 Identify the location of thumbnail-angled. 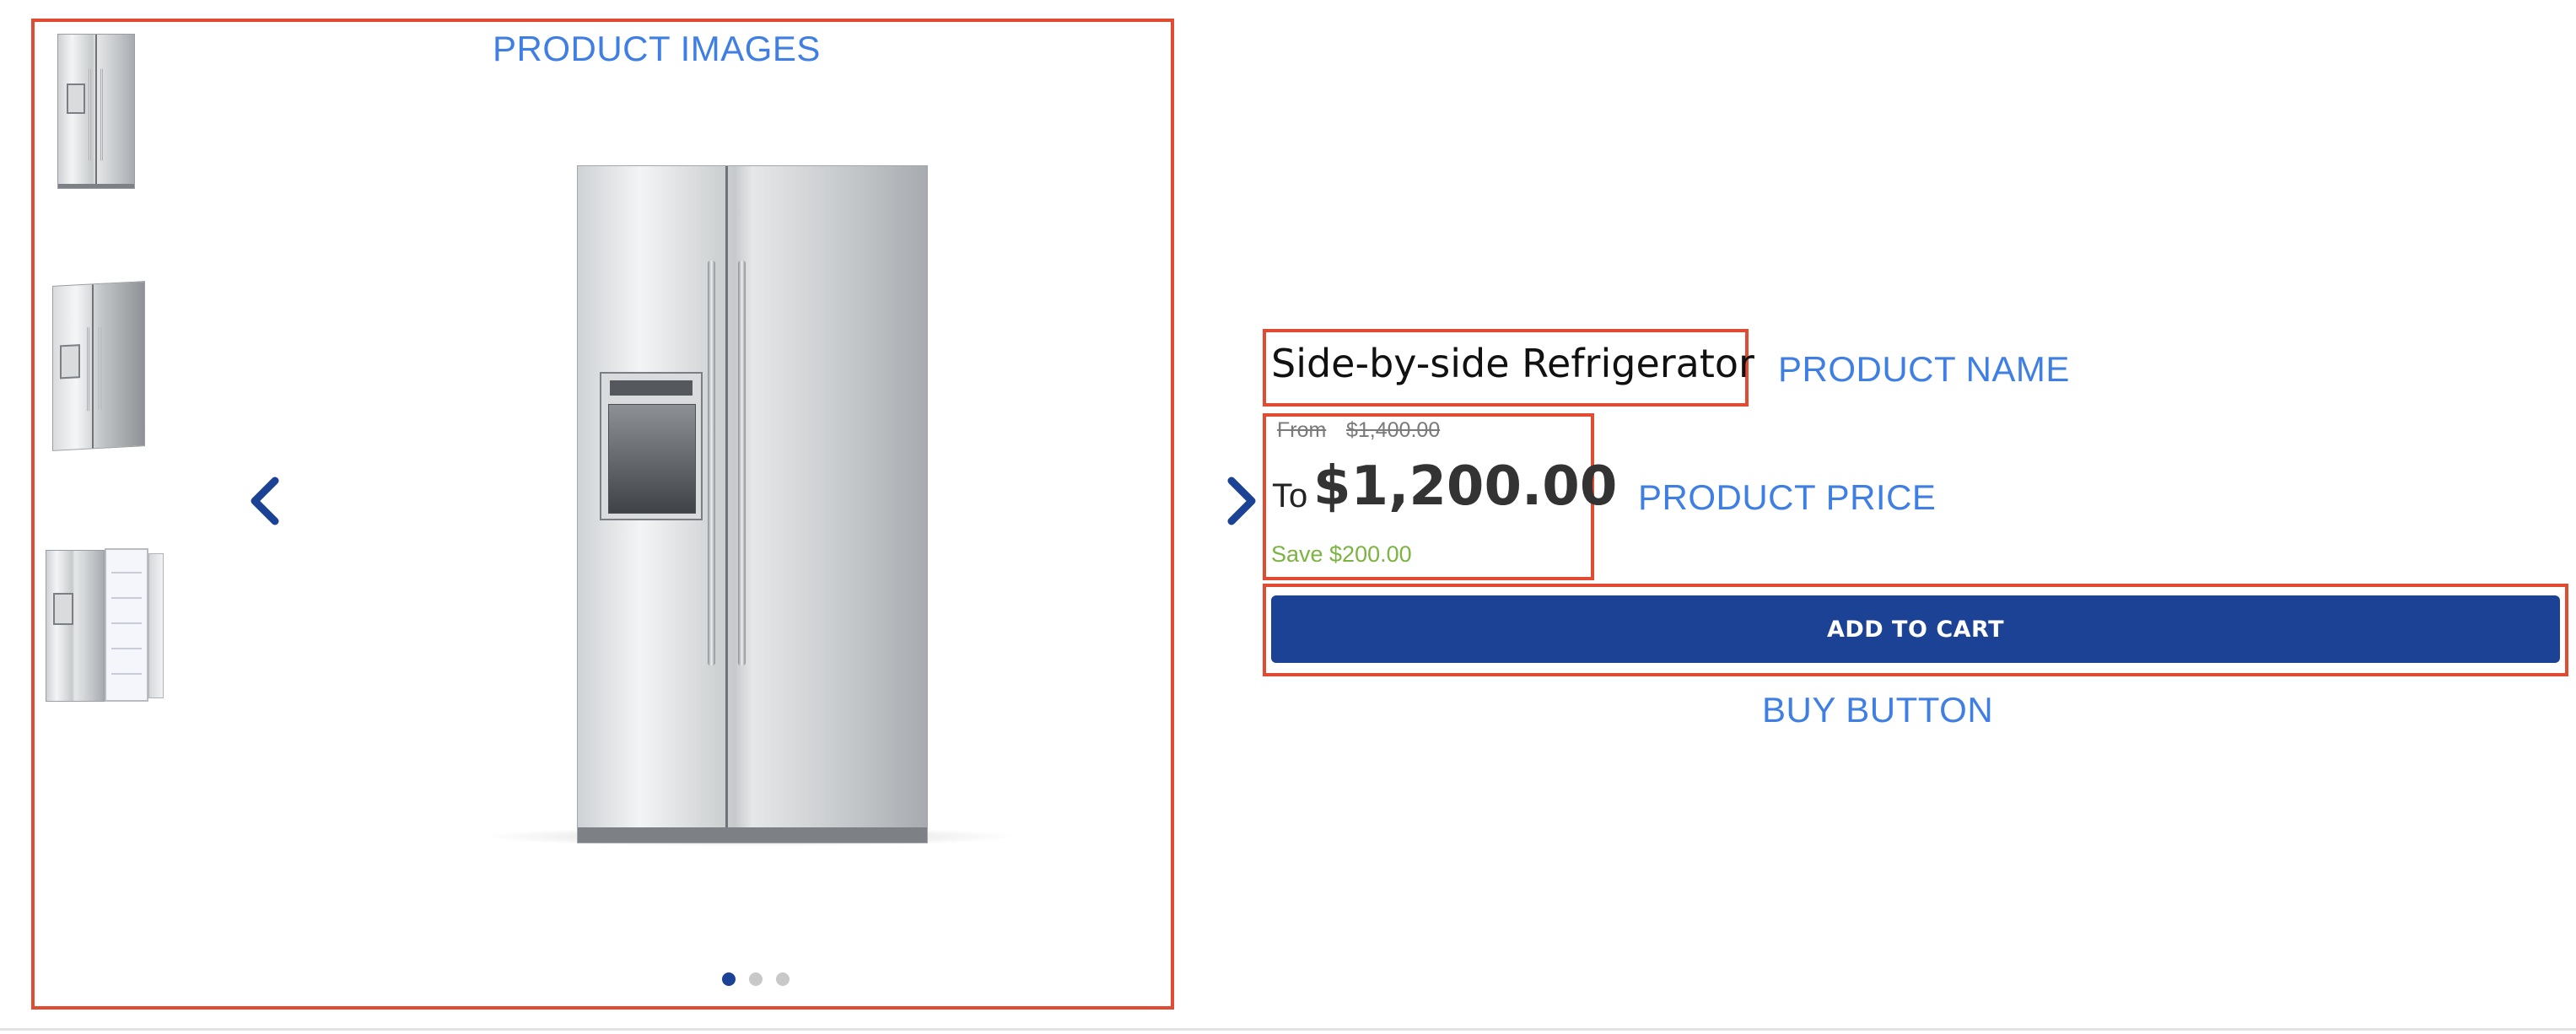
(100, 366).